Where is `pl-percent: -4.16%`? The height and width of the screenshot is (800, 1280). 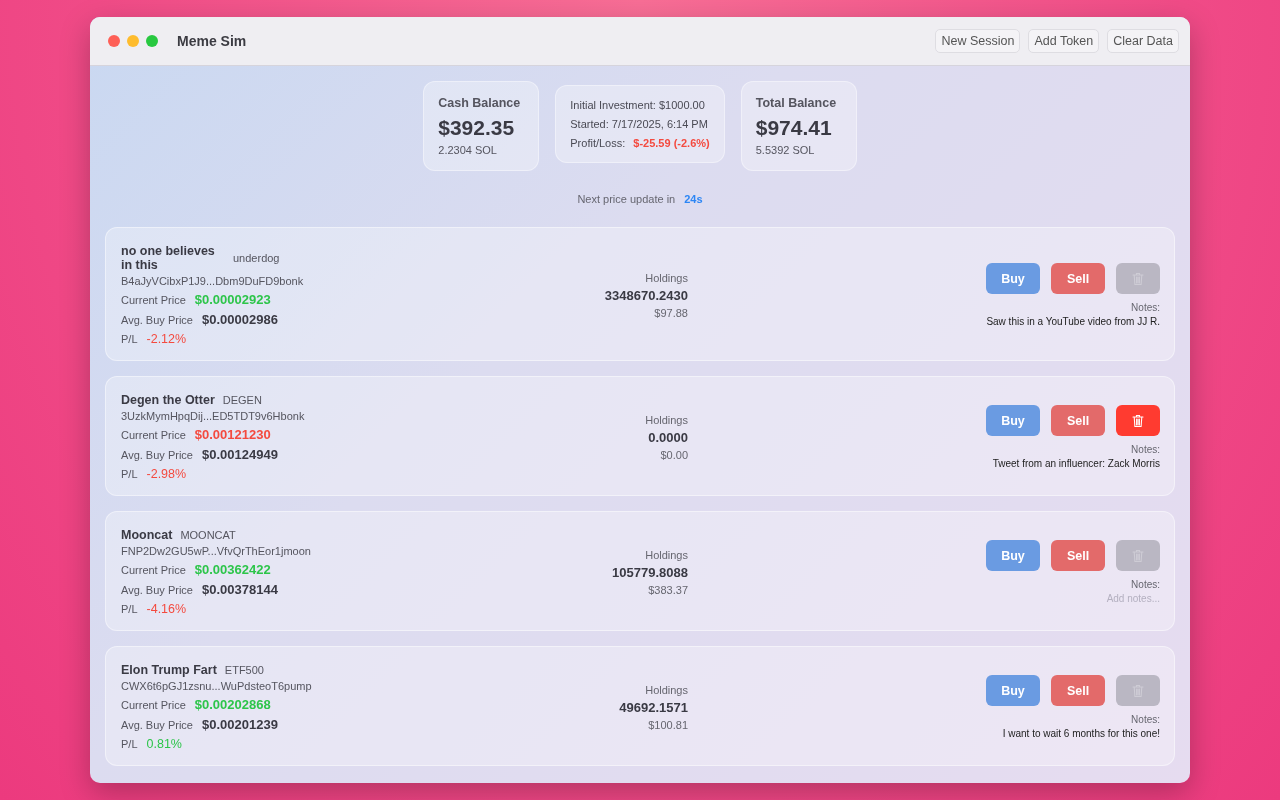 pl-percent: -4.16% is located at coordinates (166, 609).